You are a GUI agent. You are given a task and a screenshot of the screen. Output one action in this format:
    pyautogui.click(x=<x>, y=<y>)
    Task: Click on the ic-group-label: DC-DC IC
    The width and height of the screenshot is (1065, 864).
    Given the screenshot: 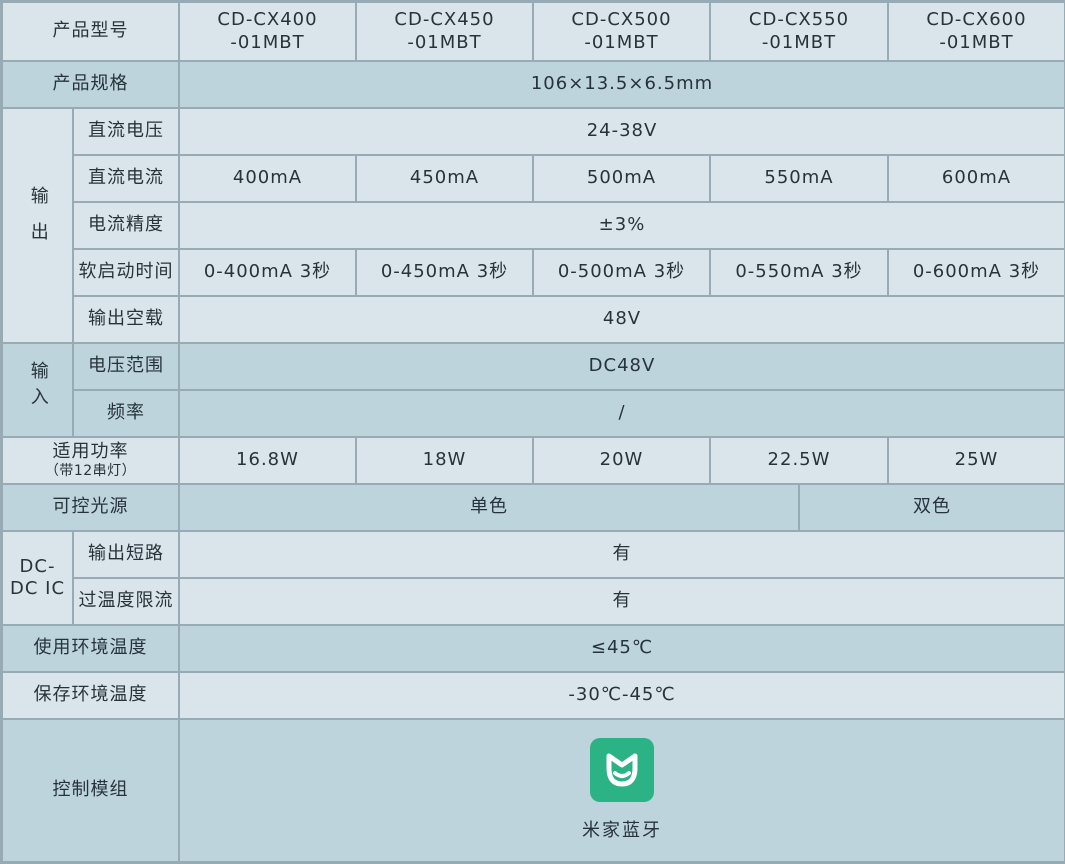 What is the action you would take?
    pyautogui.click(x=37, y=578)
    